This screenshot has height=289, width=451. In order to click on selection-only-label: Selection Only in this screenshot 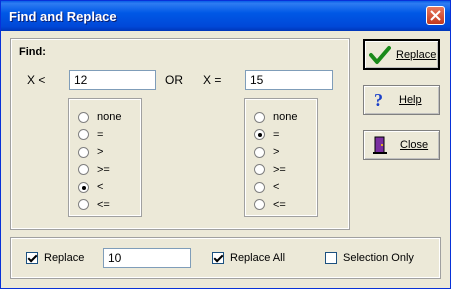, I will do `click(378, 258)`.